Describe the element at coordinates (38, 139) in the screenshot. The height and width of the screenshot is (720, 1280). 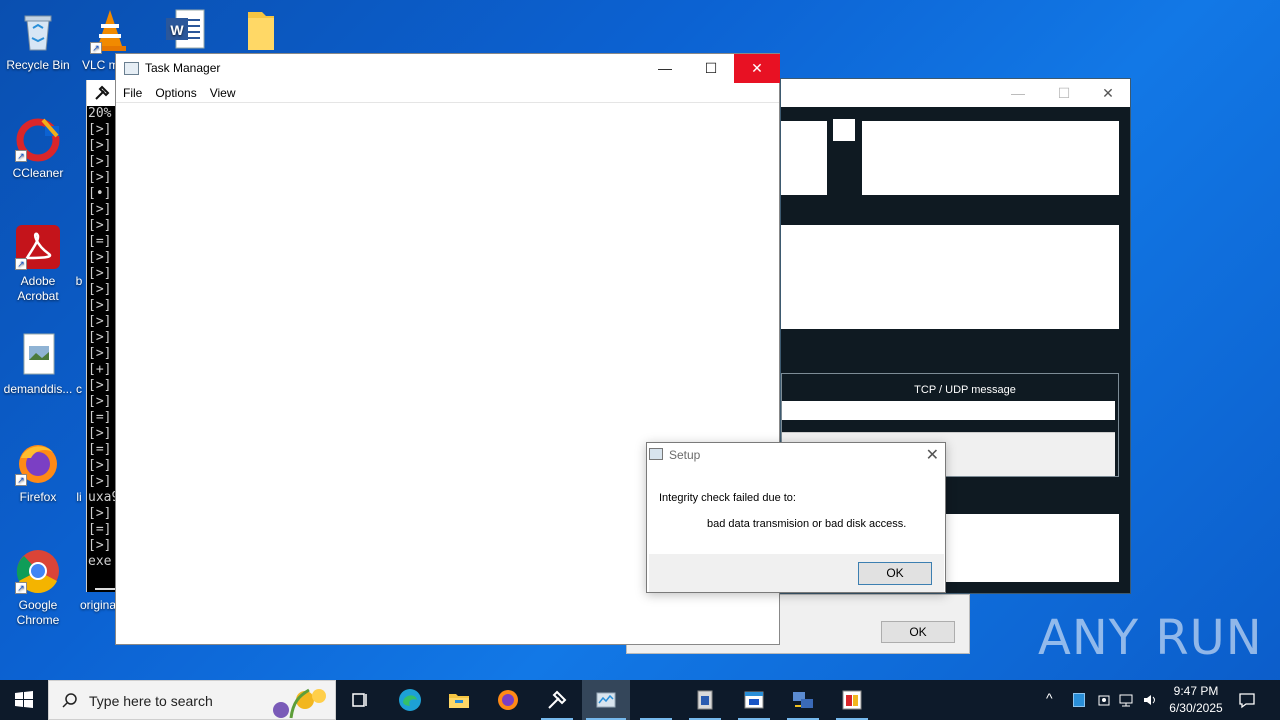
I see `ccleaner-icon: ↗` at that location.